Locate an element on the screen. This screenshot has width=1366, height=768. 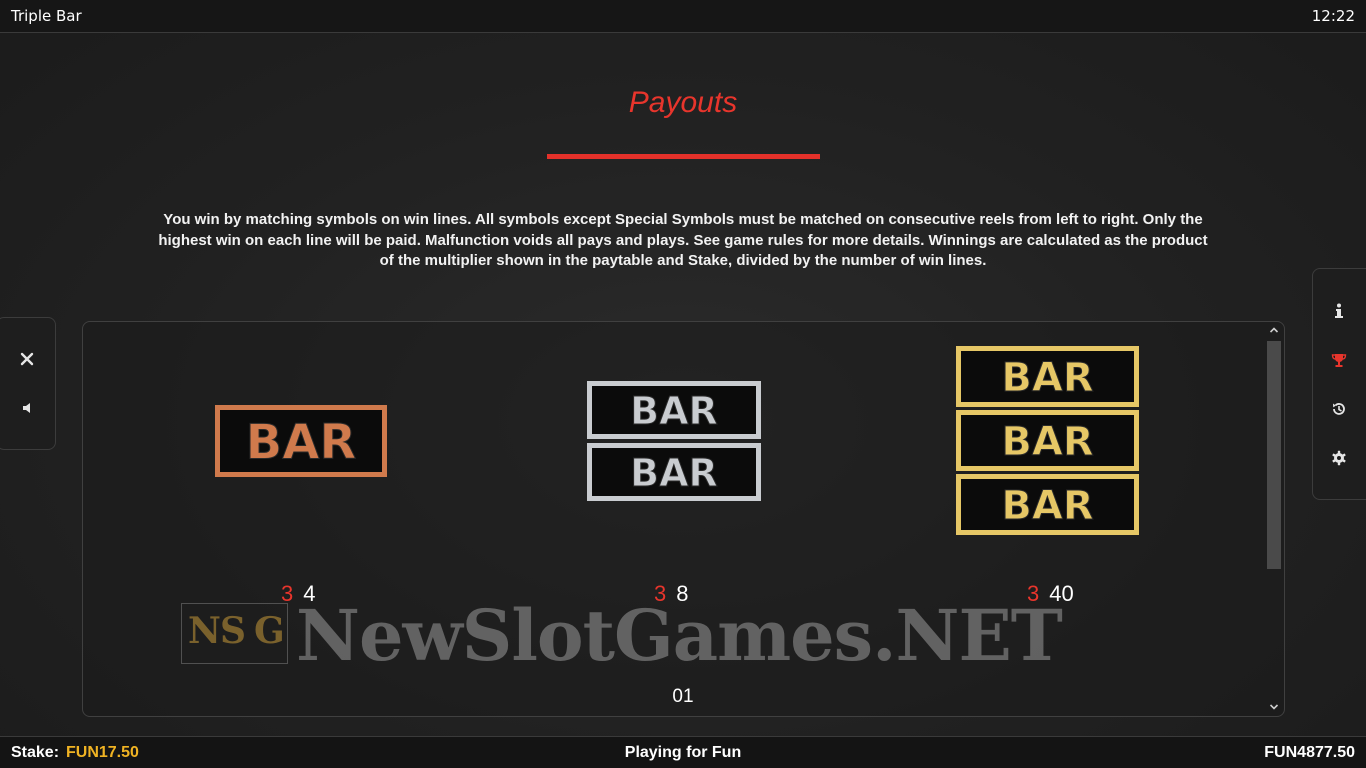
bar-symbol-graphic: BAR is located at coordinates (301, 441).